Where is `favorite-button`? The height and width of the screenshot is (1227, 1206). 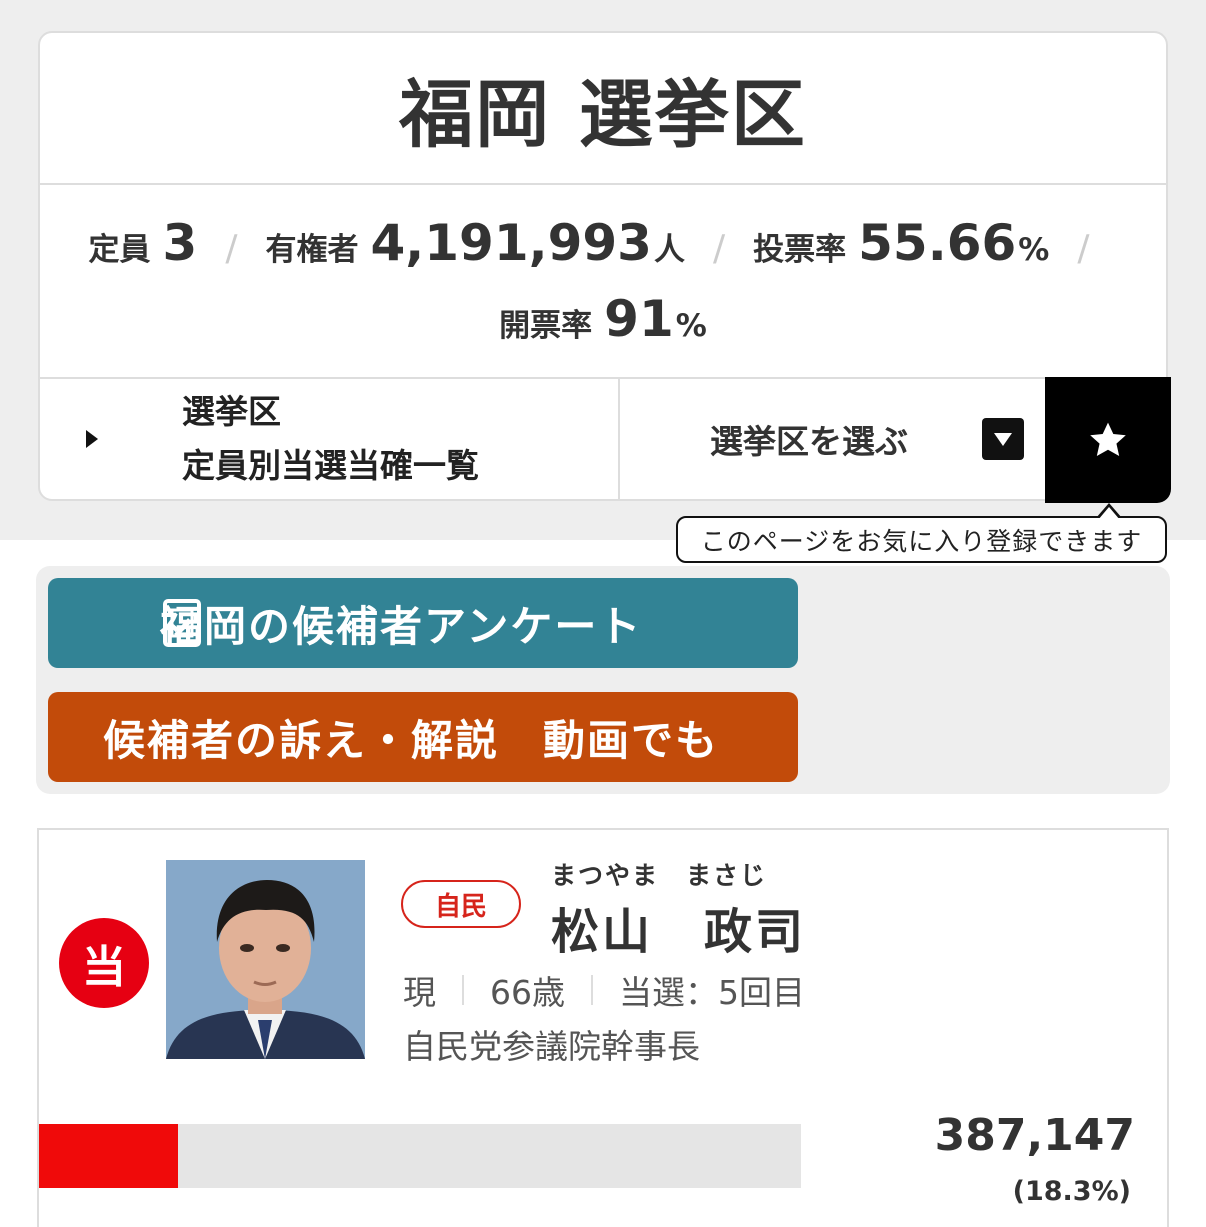 favorite-button is located at coordinates (1108, 440).